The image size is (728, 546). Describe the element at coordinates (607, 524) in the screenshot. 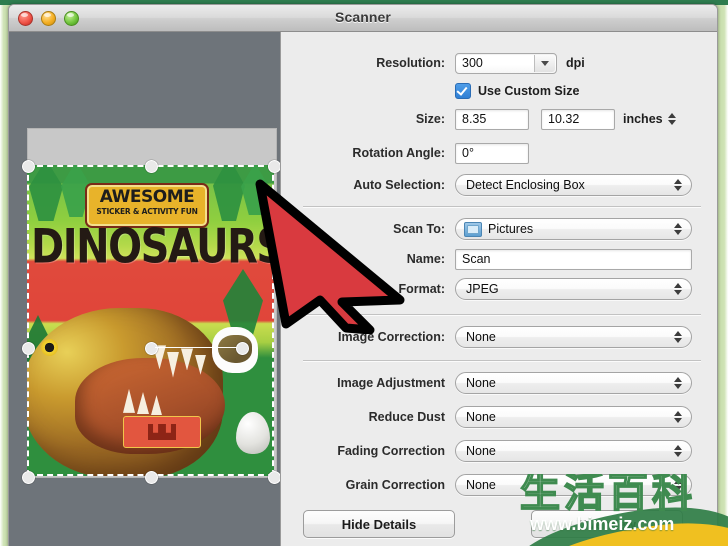

I see `overview-button: Overview` at that location.